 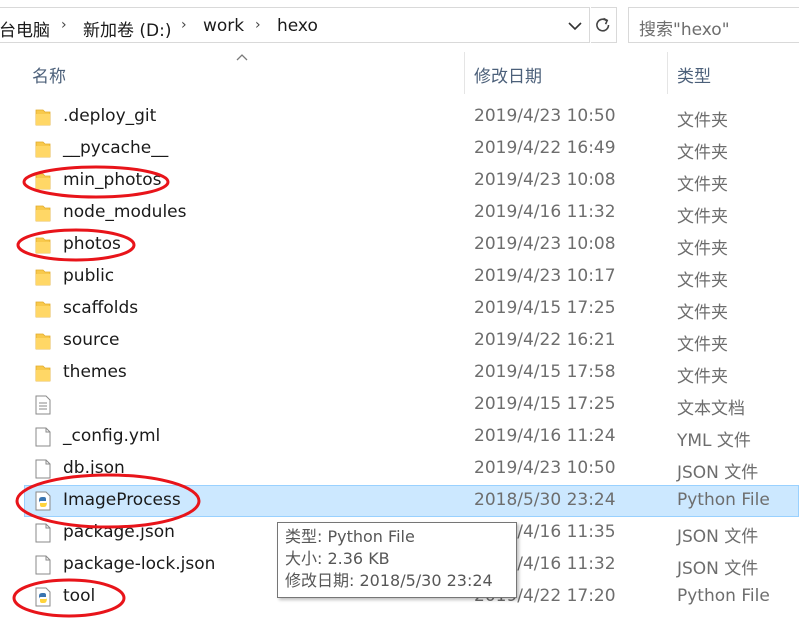 What do you see at coordinates (545, 276) in the screenshot?
I see `file-modified: 2019/4/23 10:17` at bounding box center [545, 276].